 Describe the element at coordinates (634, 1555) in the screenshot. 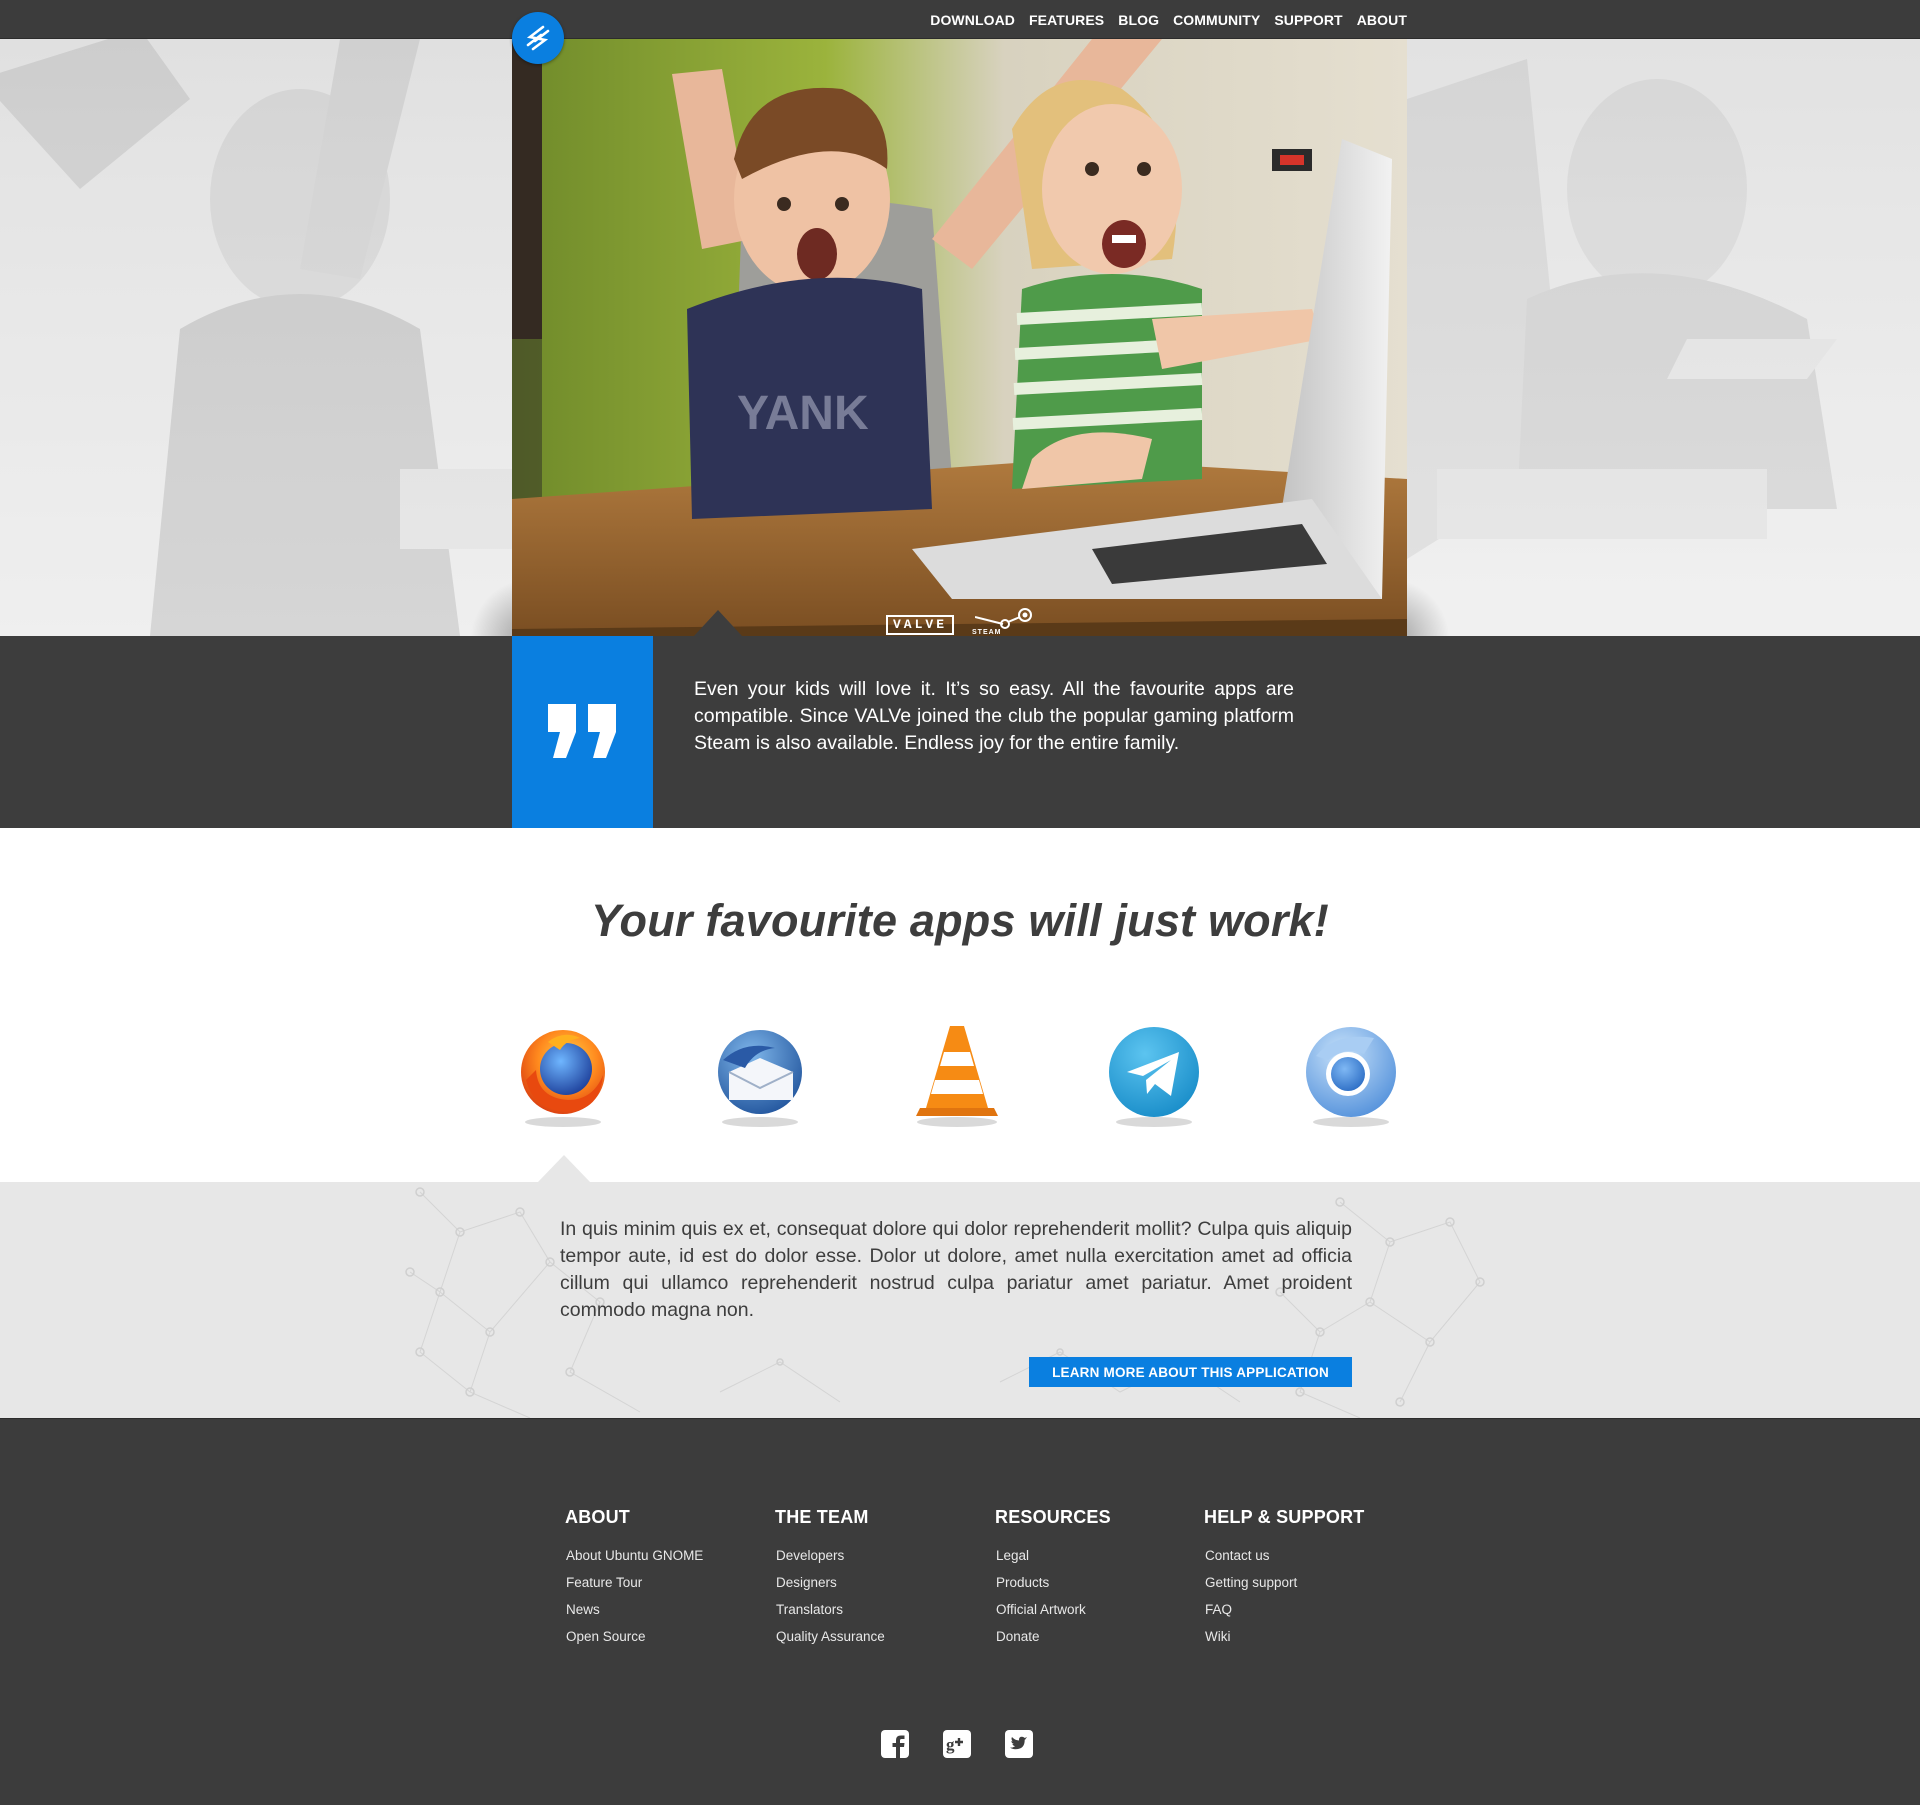

I see `footer-link: About Ubuntu GNOME` at that location.